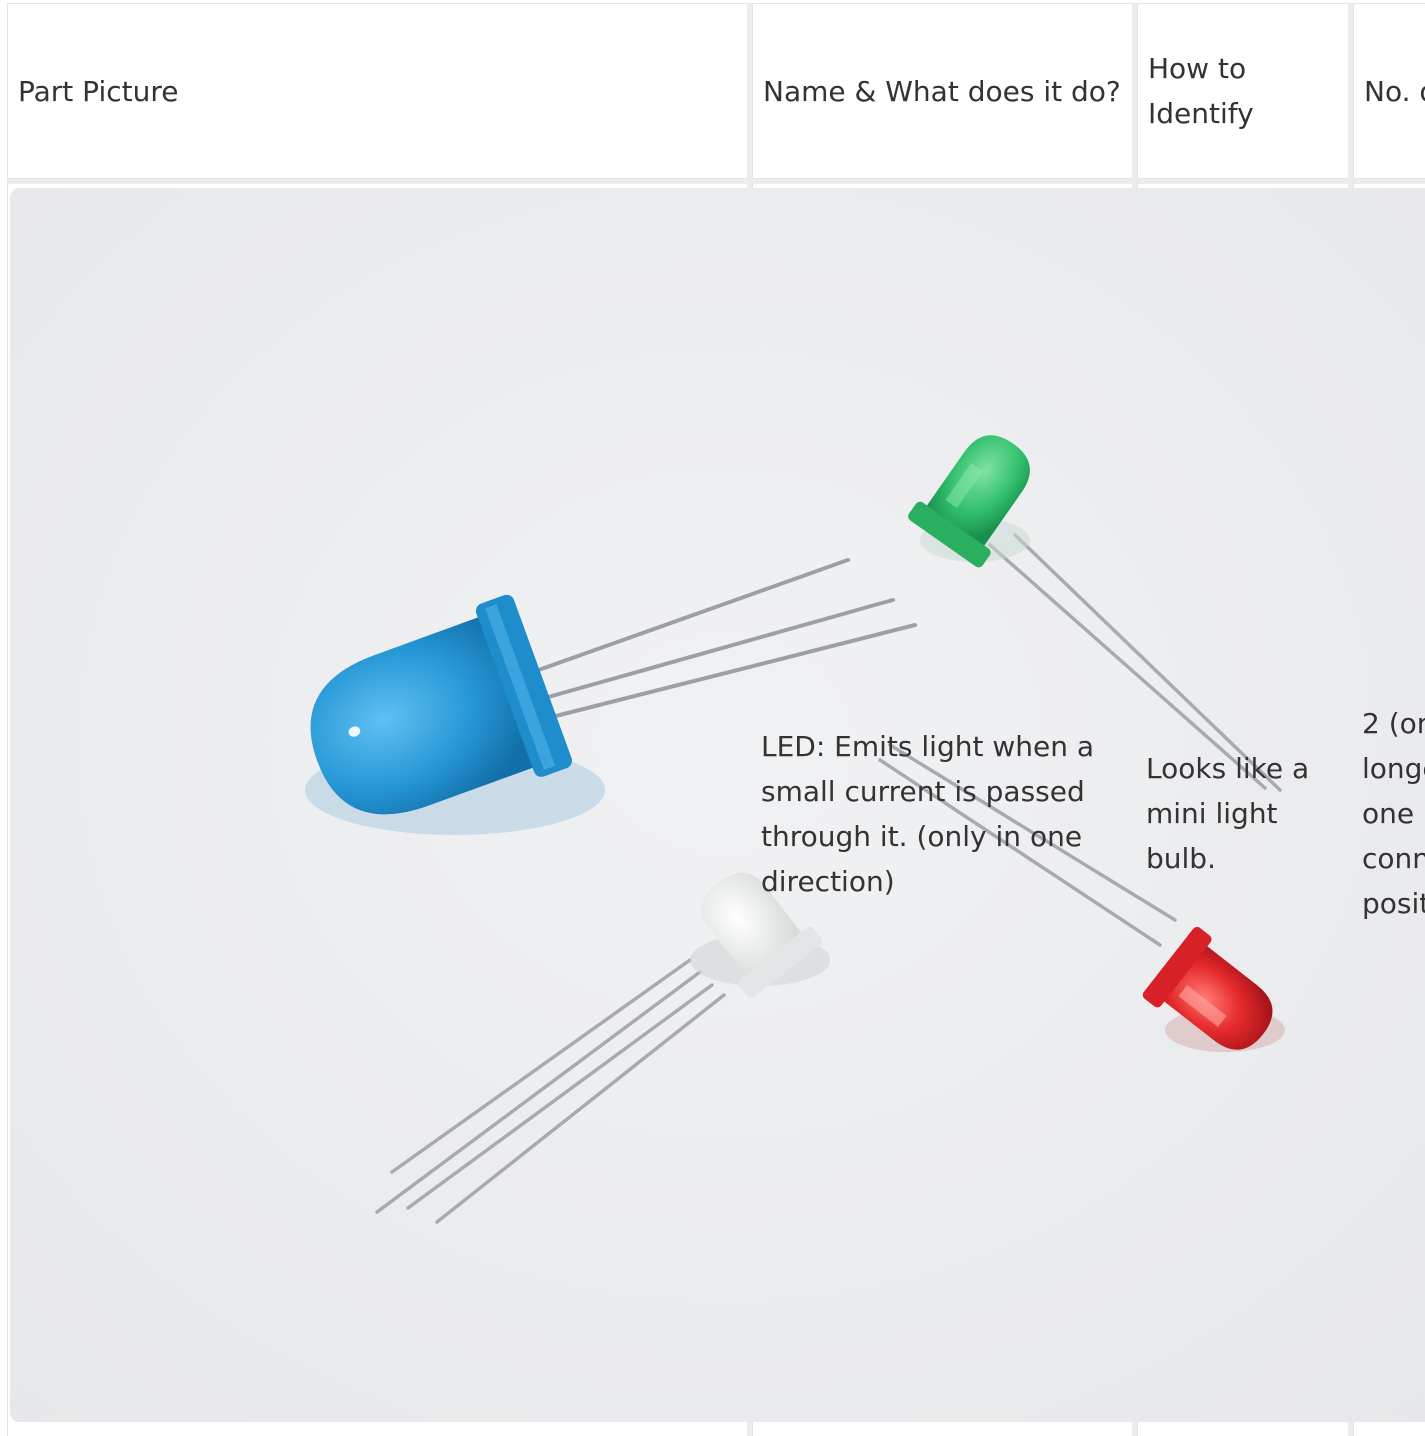 The height and width of the screenshot is (1436, 1425). Describe the element at coordinates (1393, 768) in the screenshot. I see `leads-line: longer,` at that location.